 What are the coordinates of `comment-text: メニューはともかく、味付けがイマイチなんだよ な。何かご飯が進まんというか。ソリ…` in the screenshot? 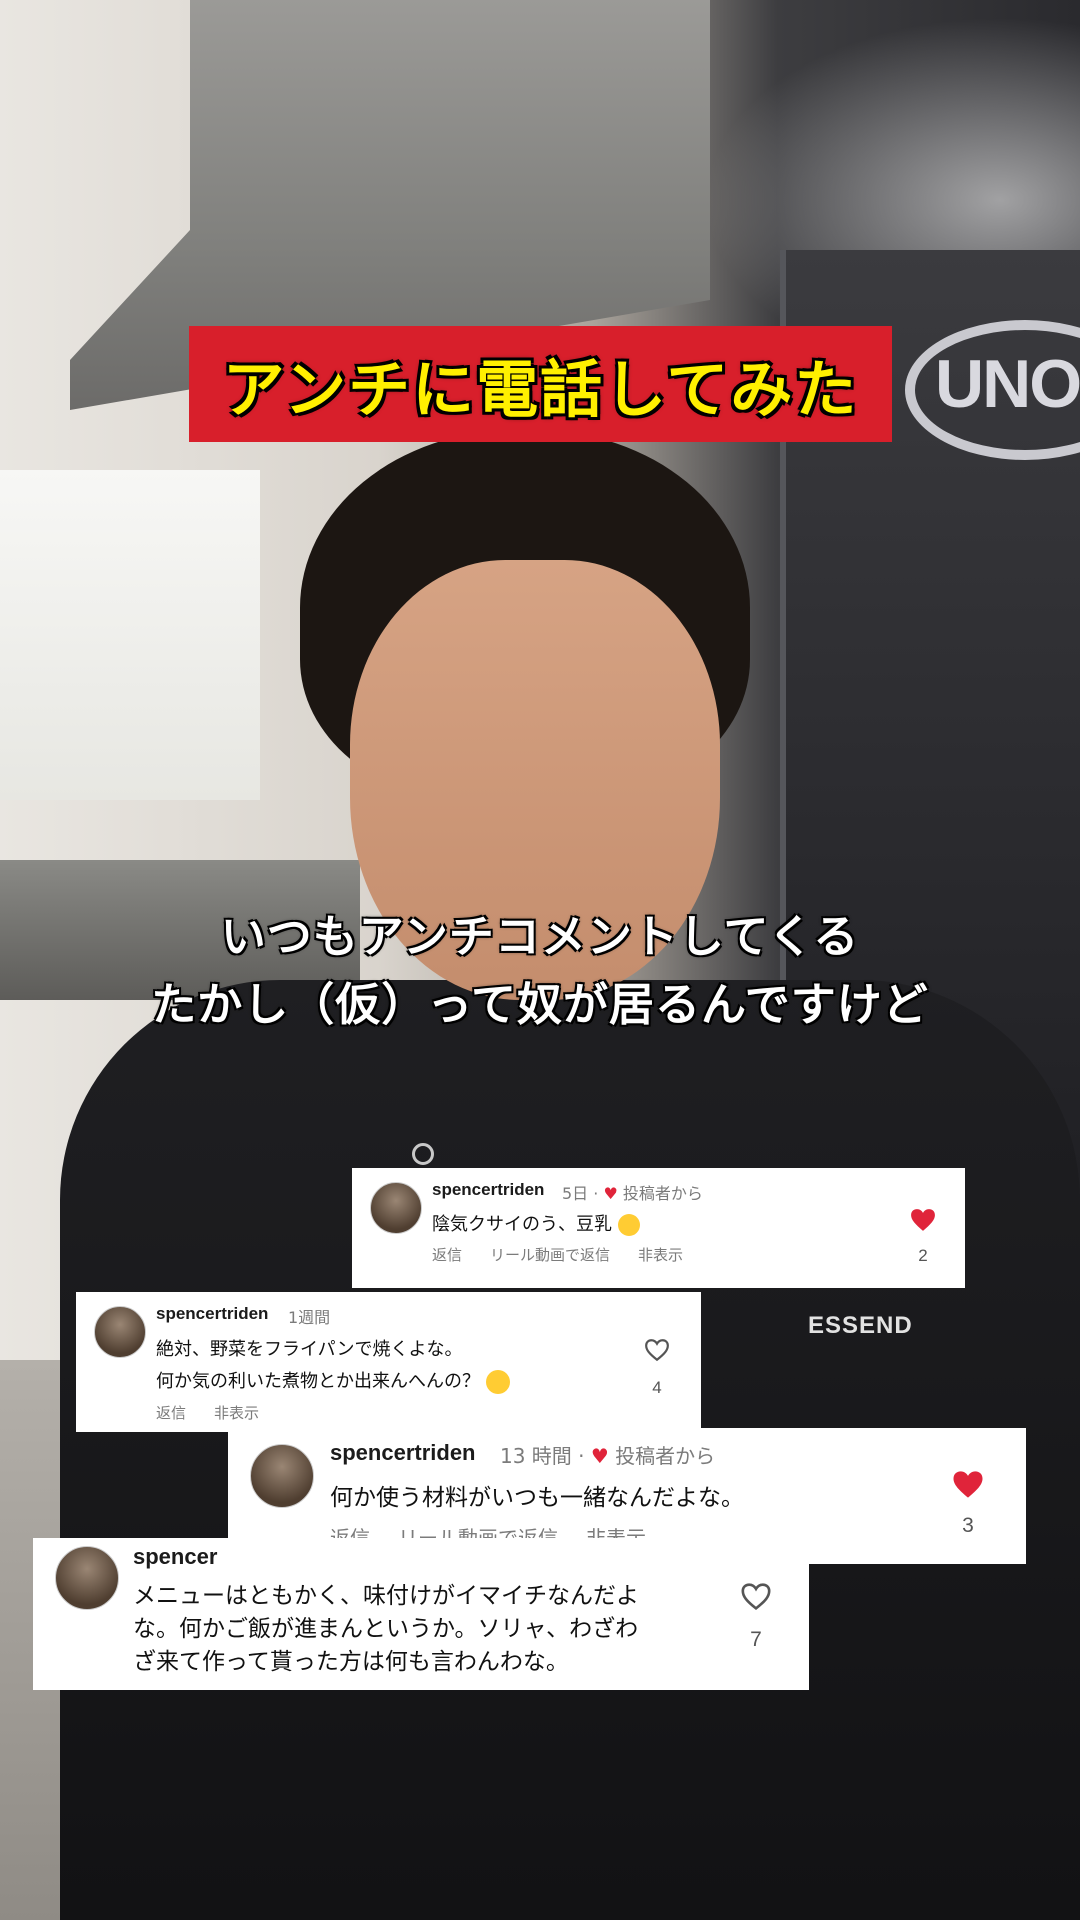 It's located at (386, 1629).